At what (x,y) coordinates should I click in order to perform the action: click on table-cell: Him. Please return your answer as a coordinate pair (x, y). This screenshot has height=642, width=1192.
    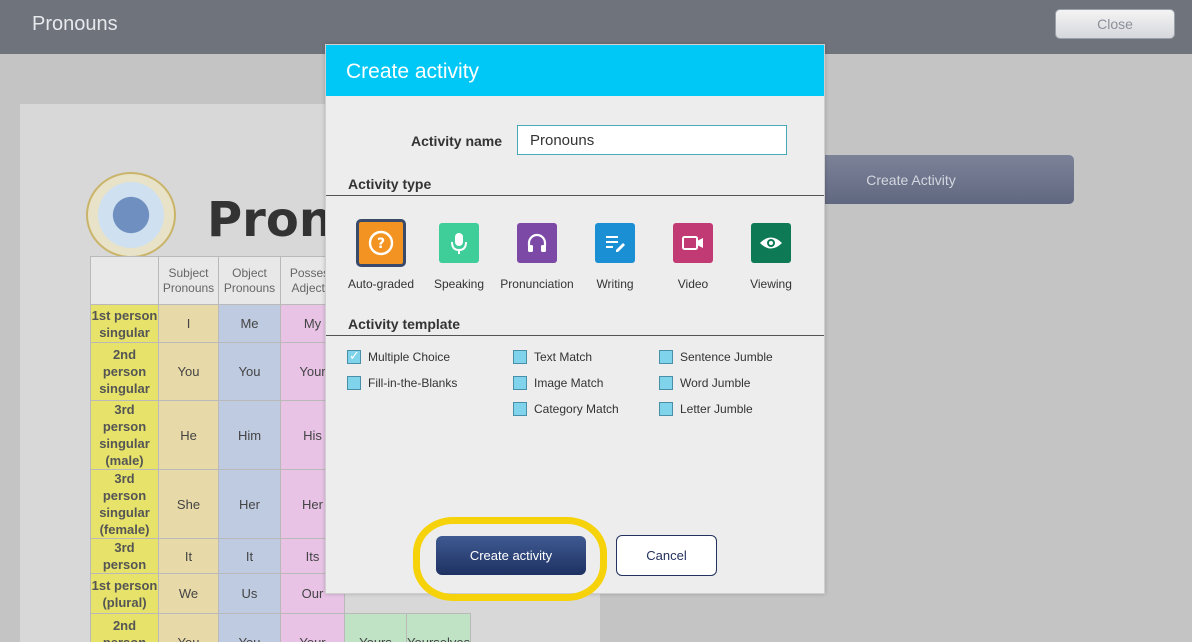
    Looking at the image, I should click on (249, 435).